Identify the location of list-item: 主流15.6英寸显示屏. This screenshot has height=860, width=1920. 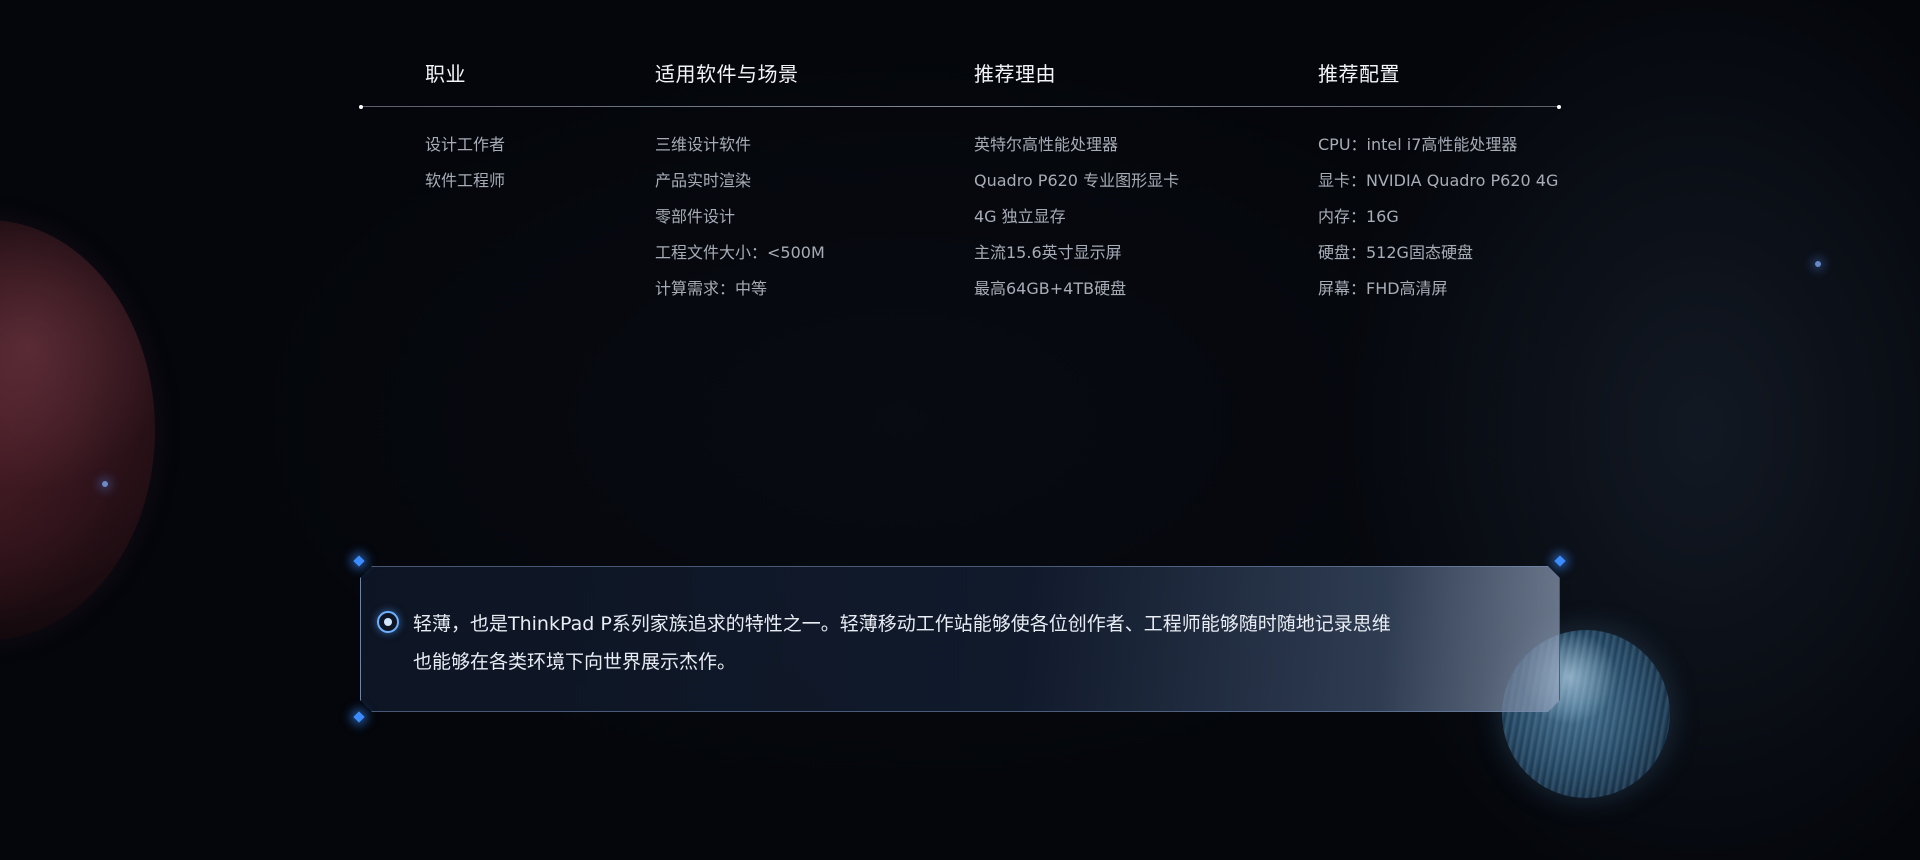
(1048, 252).